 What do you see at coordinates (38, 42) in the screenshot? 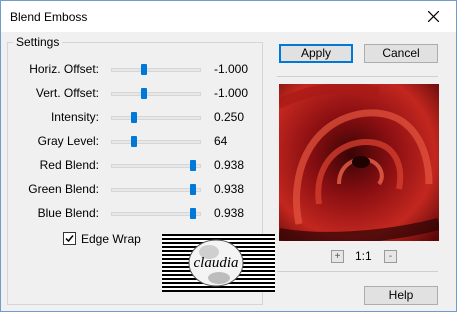
I see `settings-group-label: Settings` at bounding box center [38, 42].